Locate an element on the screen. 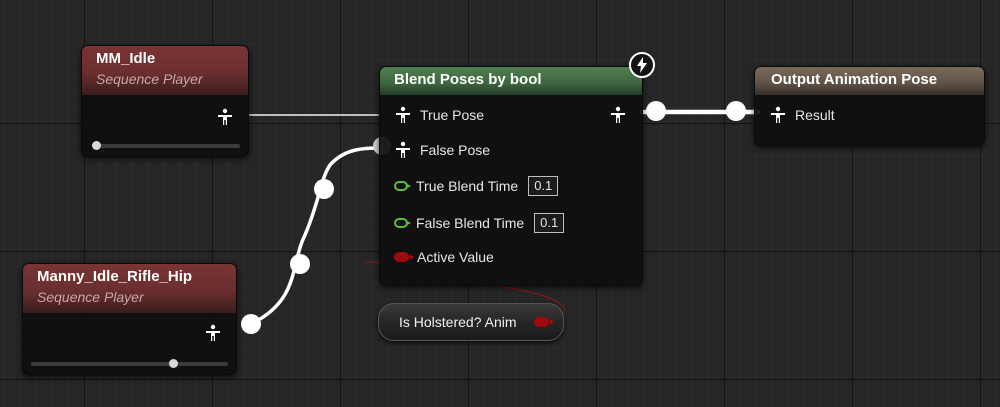  pin-active-value: Active Value is located at coordinates (444, 257).